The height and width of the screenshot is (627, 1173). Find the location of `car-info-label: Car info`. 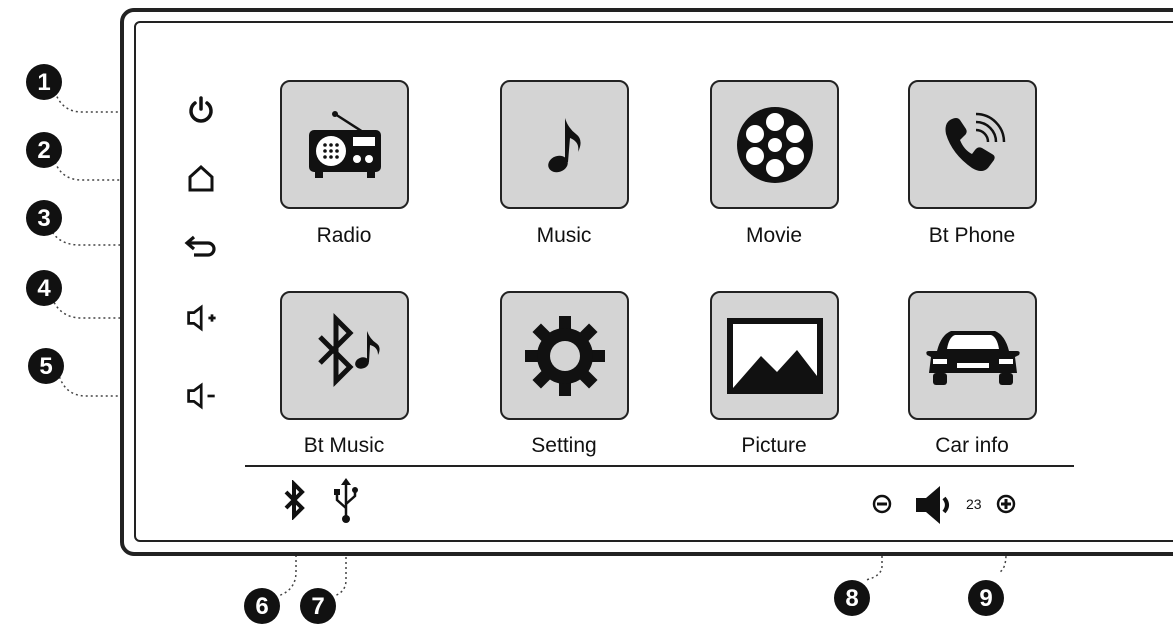

car-info-label: Car info is located at coordinates (972, 445).